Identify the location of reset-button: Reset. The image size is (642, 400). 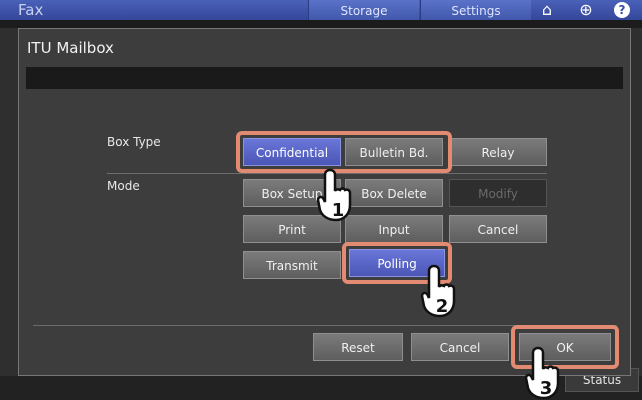
(358, 347).